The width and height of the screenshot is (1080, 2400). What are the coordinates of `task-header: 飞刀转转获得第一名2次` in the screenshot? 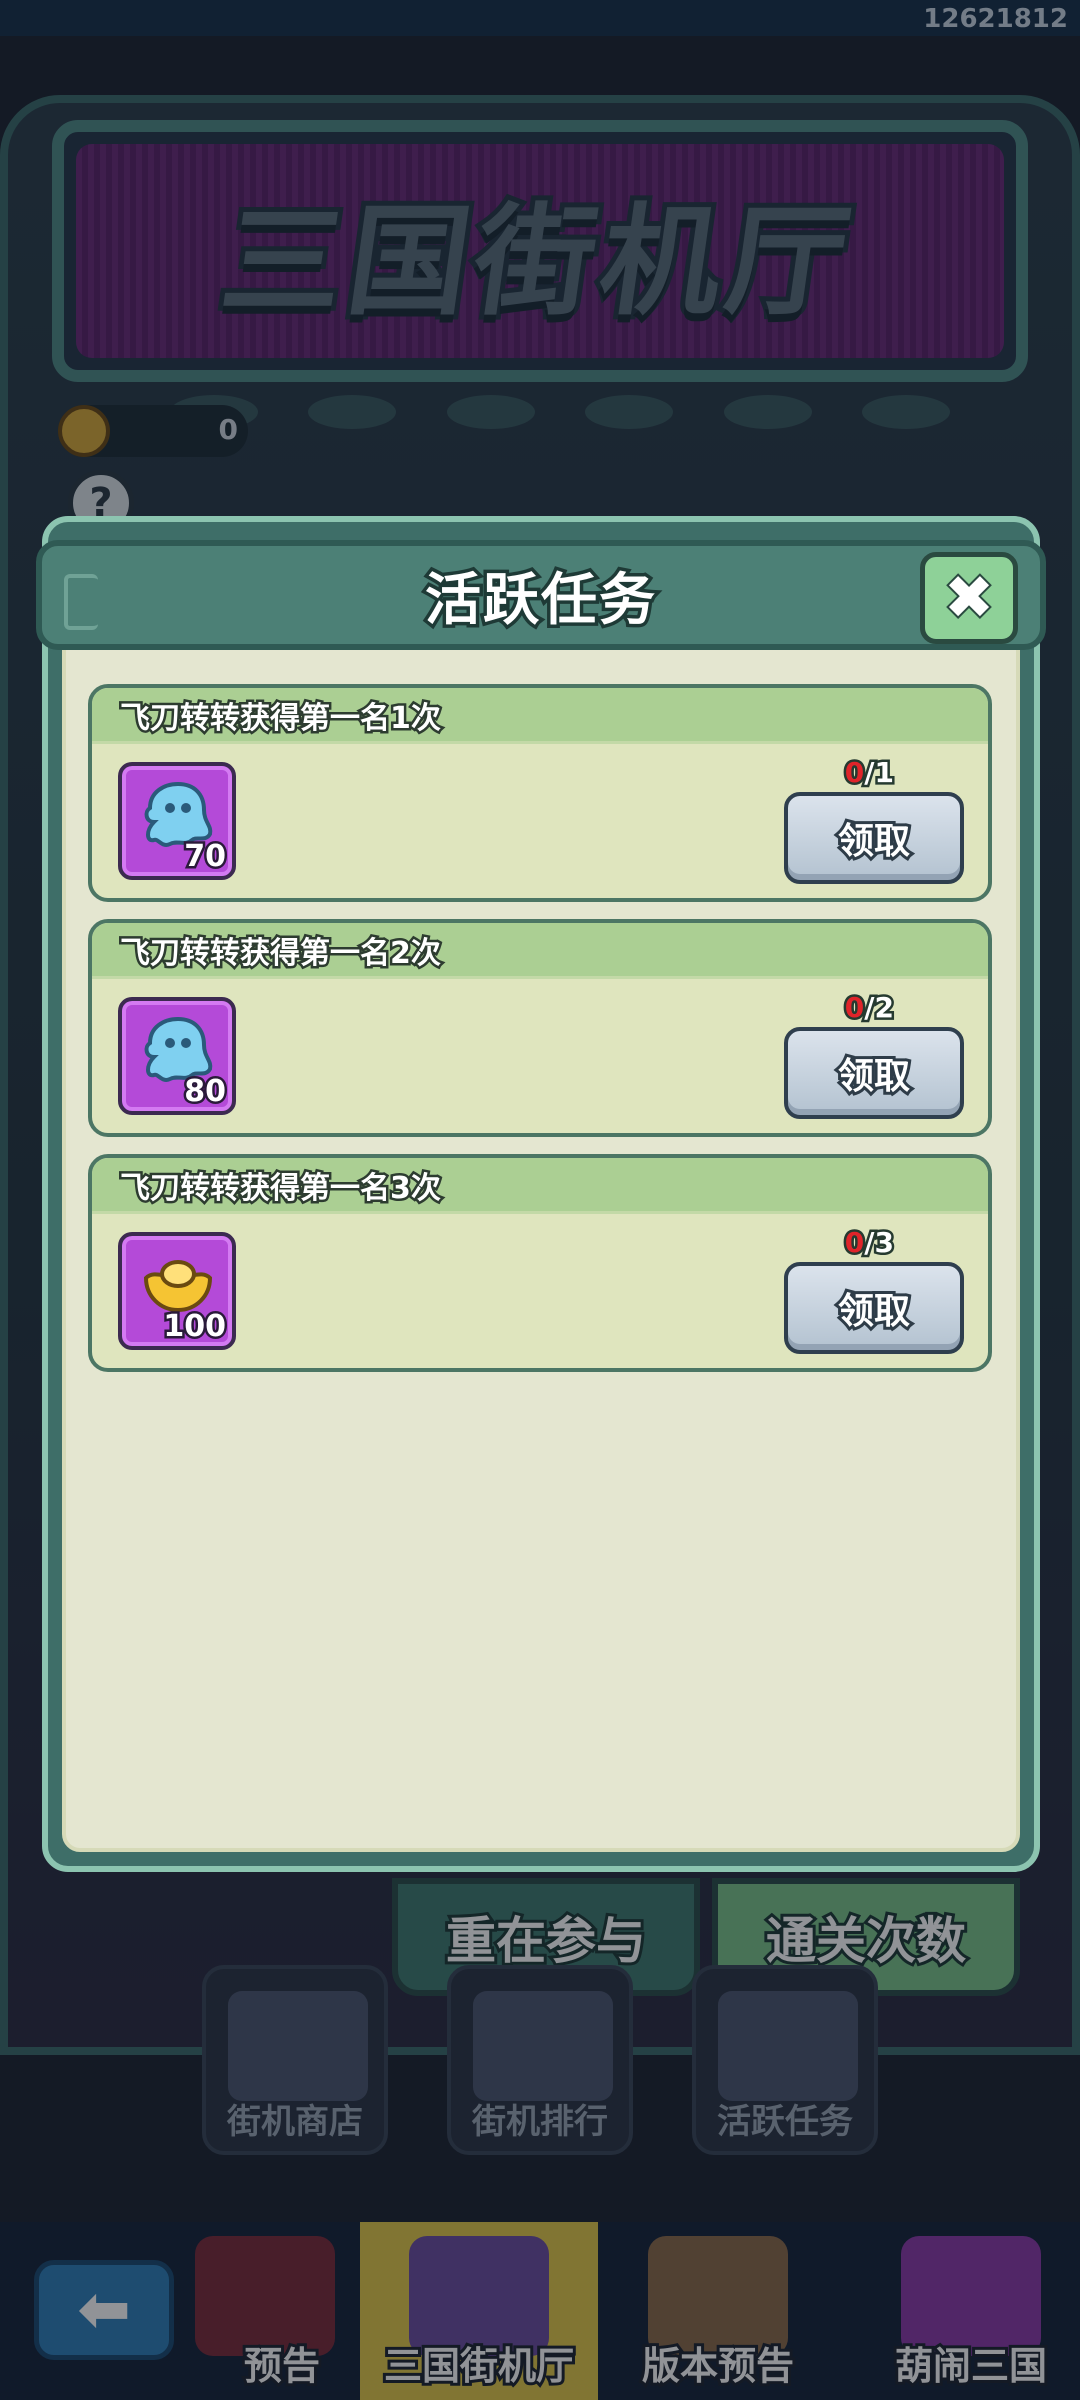 It's located at (540, 951).